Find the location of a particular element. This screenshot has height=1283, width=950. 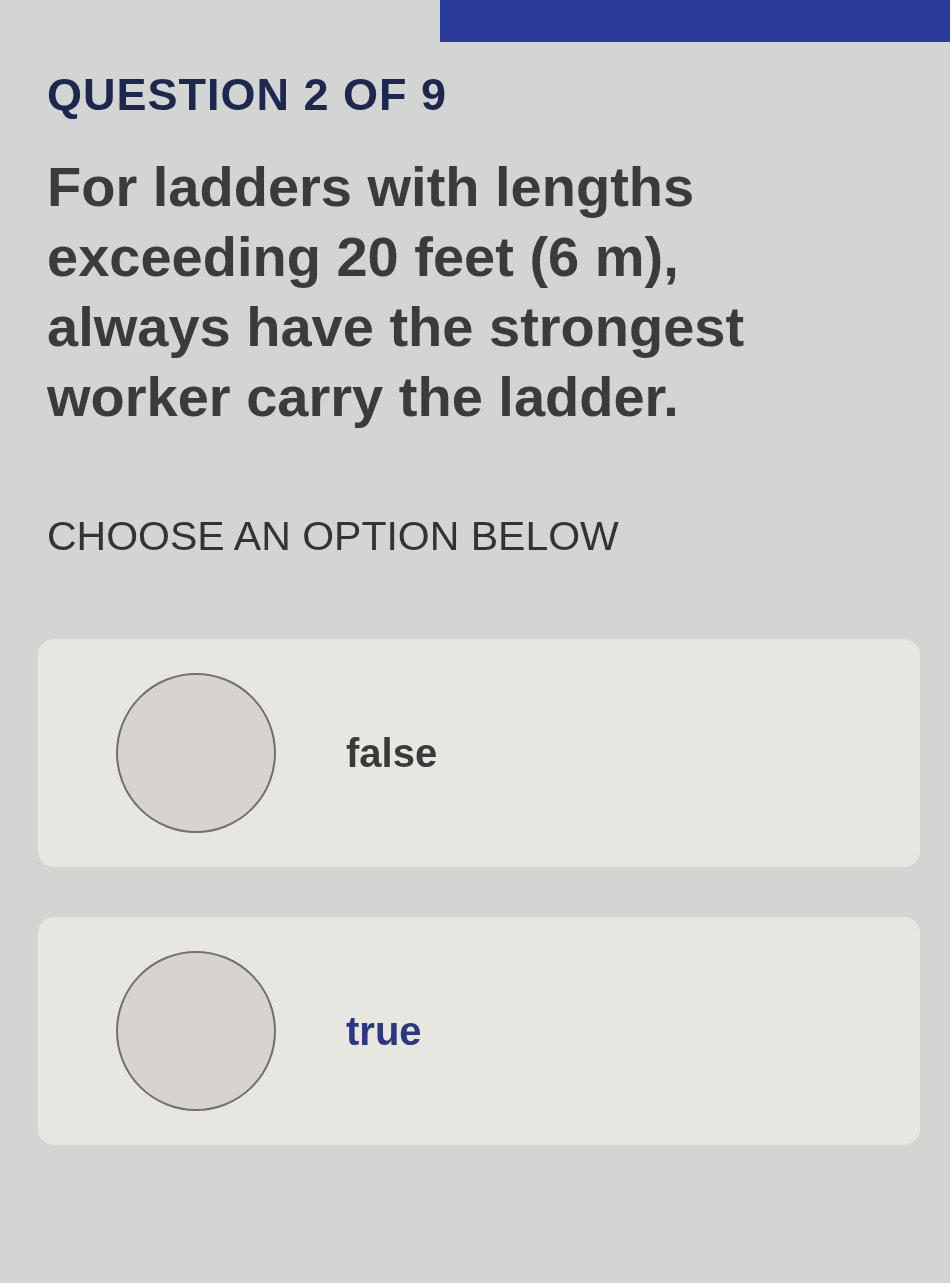

instruction-text: CHOOSE AN OPTION BELOW is located at coordinates (333, 536).